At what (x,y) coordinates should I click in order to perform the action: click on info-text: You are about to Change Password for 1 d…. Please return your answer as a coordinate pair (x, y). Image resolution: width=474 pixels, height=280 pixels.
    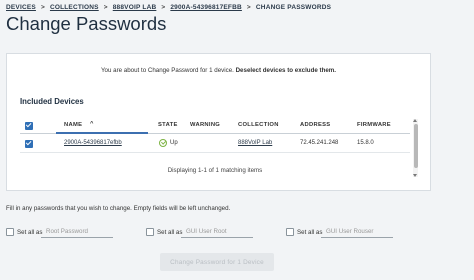
    Looking at the image, I should click on (167, 70).